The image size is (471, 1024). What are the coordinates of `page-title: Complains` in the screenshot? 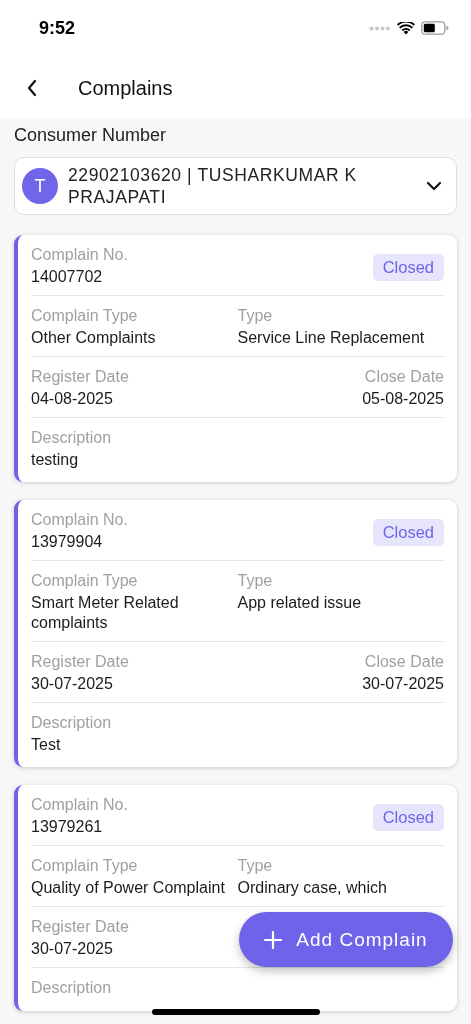 It's located at (125, 88).